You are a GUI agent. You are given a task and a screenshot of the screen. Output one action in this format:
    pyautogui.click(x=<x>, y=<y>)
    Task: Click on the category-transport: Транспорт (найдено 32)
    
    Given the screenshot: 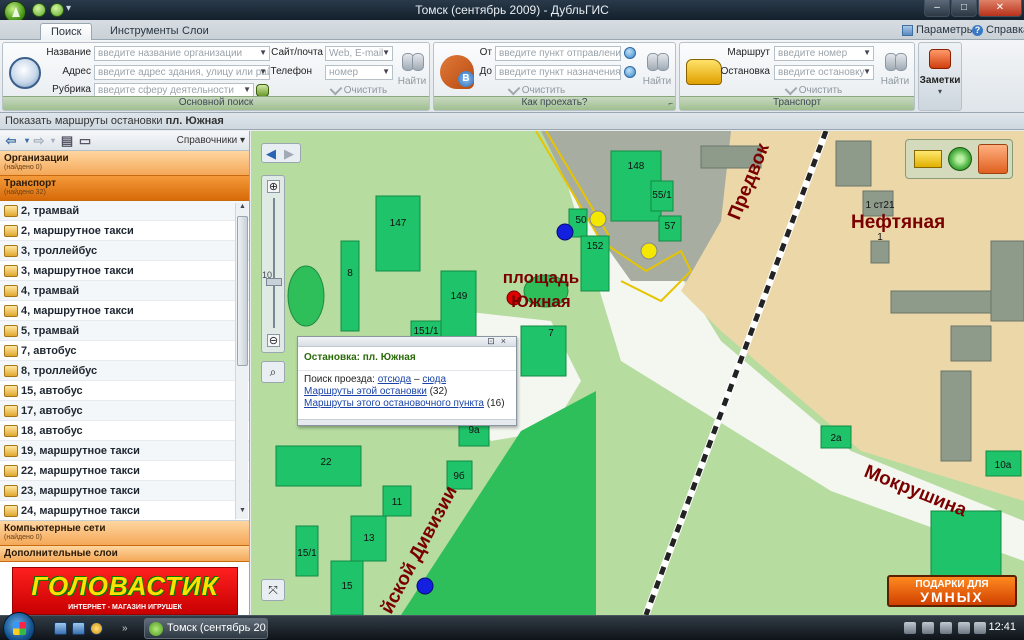 What is the action you would take?
    pyautogui.click(x=124, y=188)
    